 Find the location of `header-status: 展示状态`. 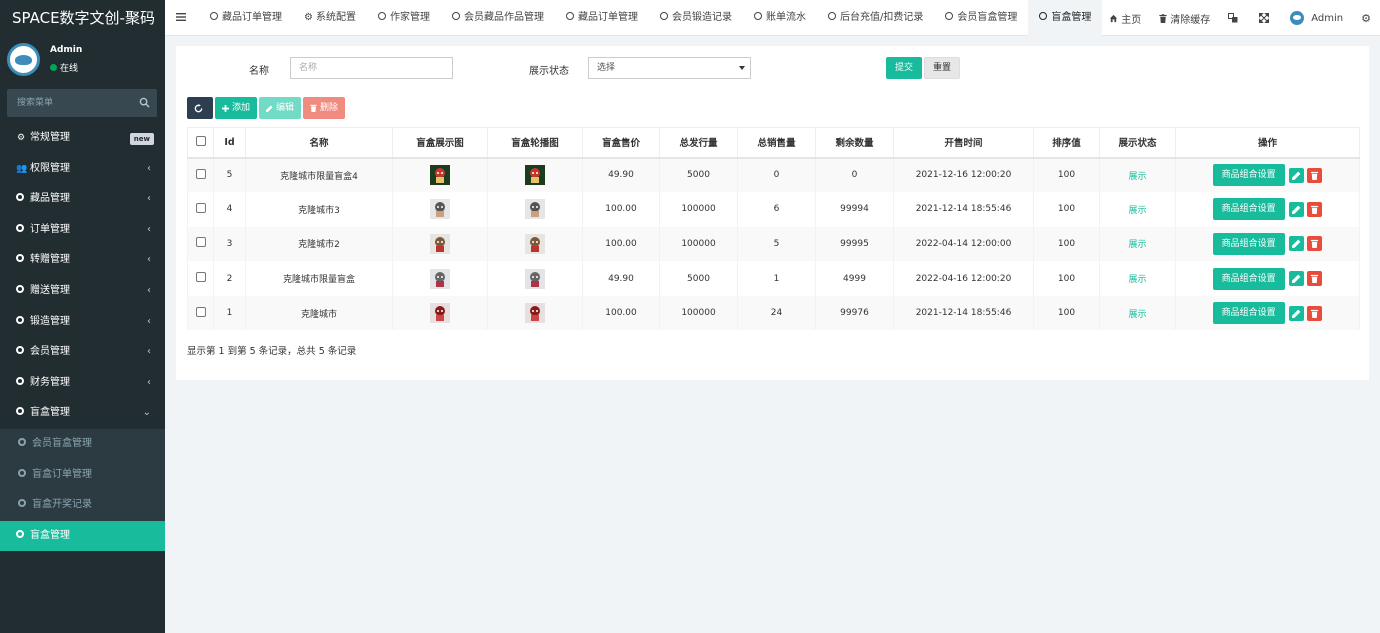

header-status: 展示状态 is located at coordinates (1137, 143).